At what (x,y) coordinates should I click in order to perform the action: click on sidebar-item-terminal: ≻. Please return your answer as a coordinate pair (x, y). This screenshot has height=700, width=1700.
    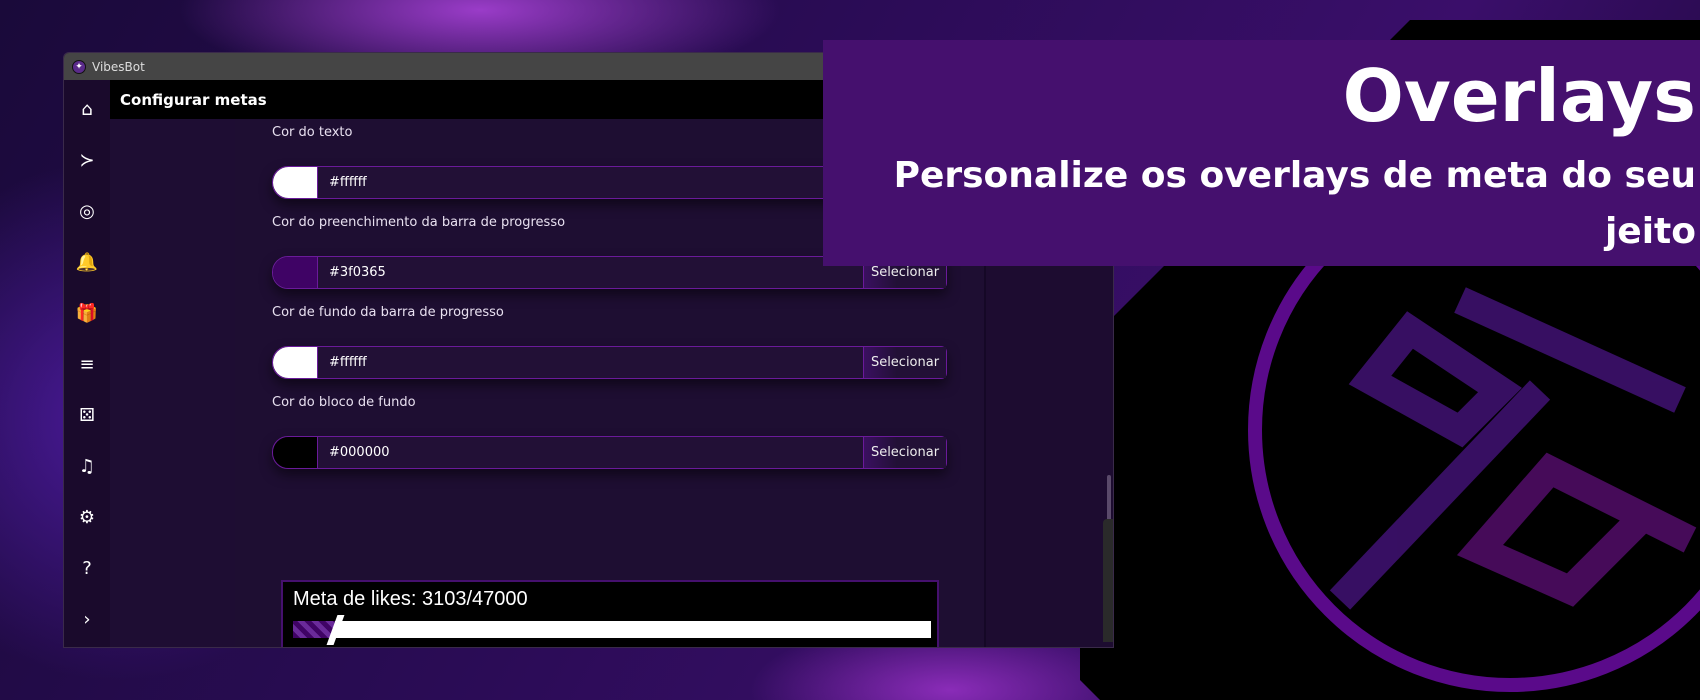
    Looking at the image, I should click on (87, 160).